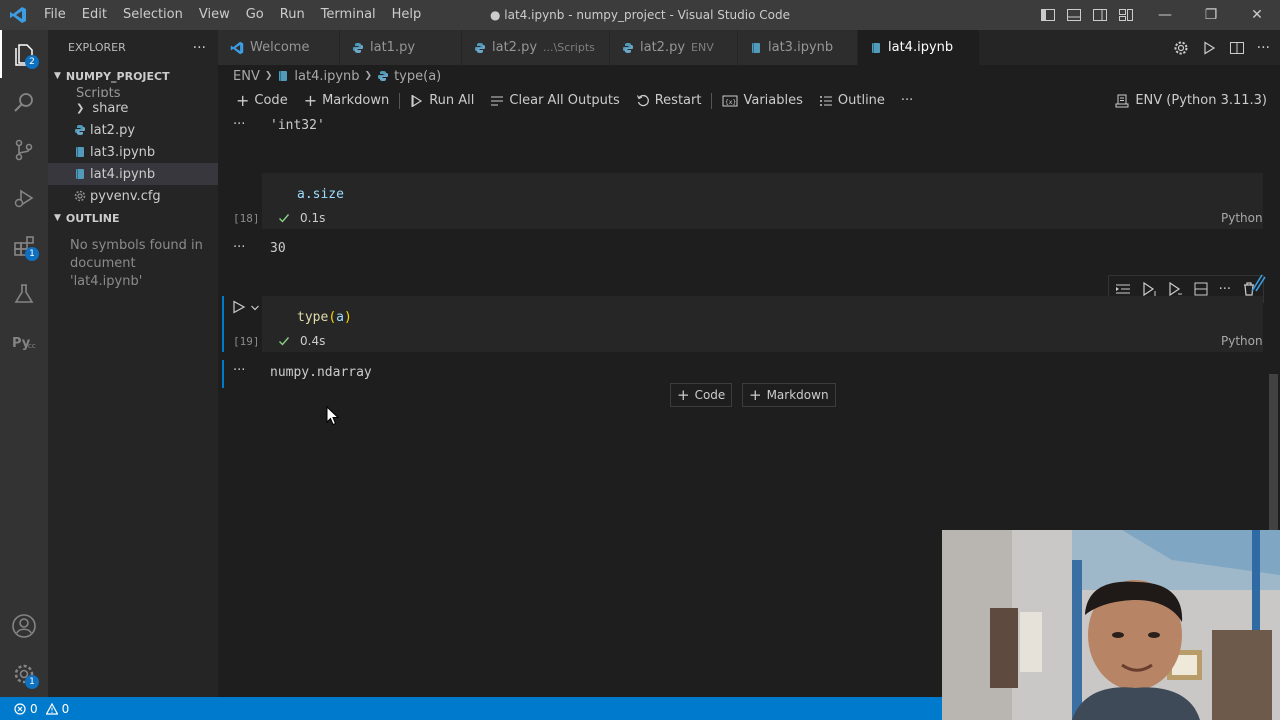 The width and height of the screenshot is (1280, 720). Describe the element at coordinates (669, 100) in the screenshot. I see `restart-button: Restart` at that location.